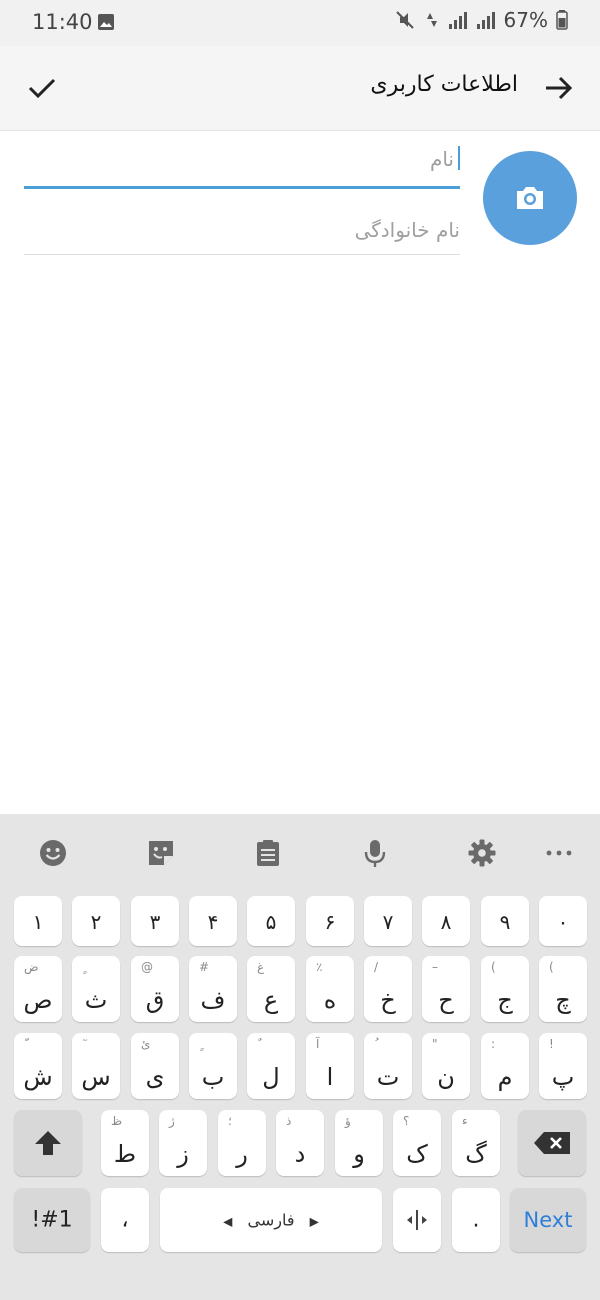 The width and height of the screenshot is (600, 1300). I want to click on key-lam: ٌل, so click(271, 1066).